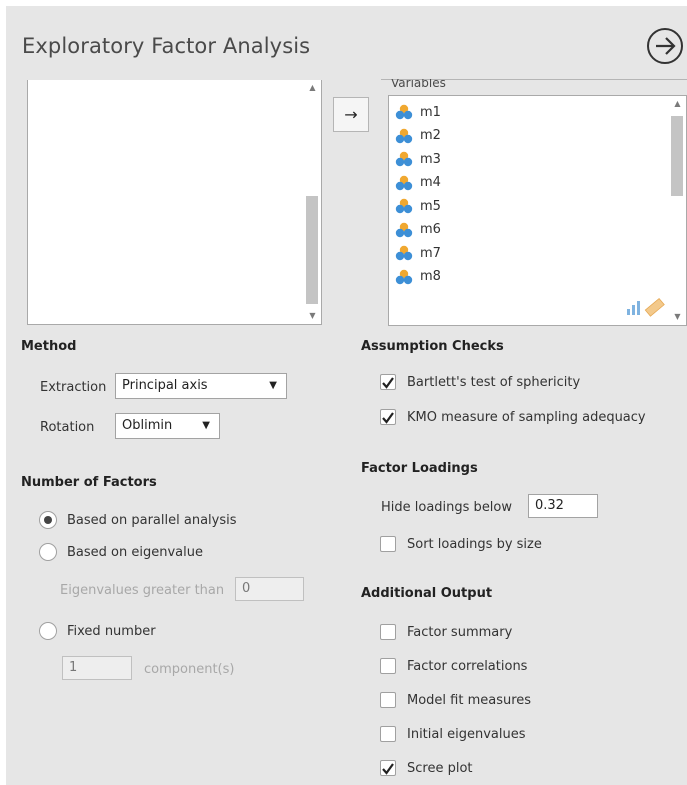 The width and height of the screenshot is (687, 785). Describe the element at coordinates (165, 385) in the screenshot. I see `extraction-value: Principal axis` at that location.